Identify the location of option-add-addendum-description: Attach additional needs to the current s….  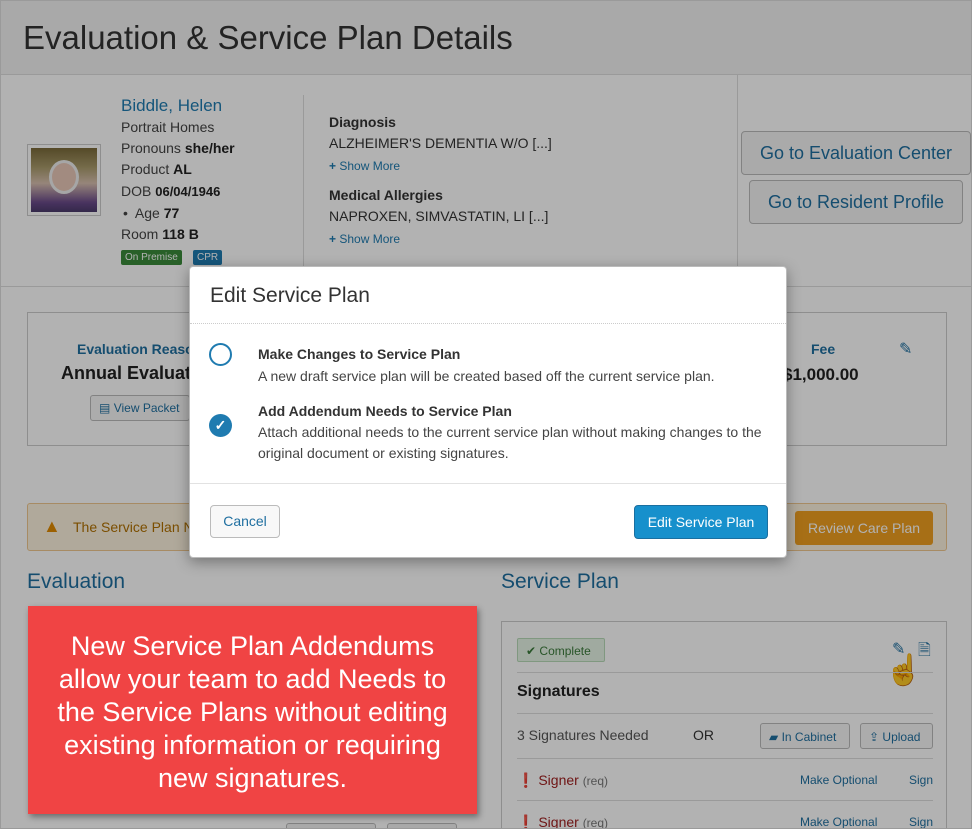
(510, 442).